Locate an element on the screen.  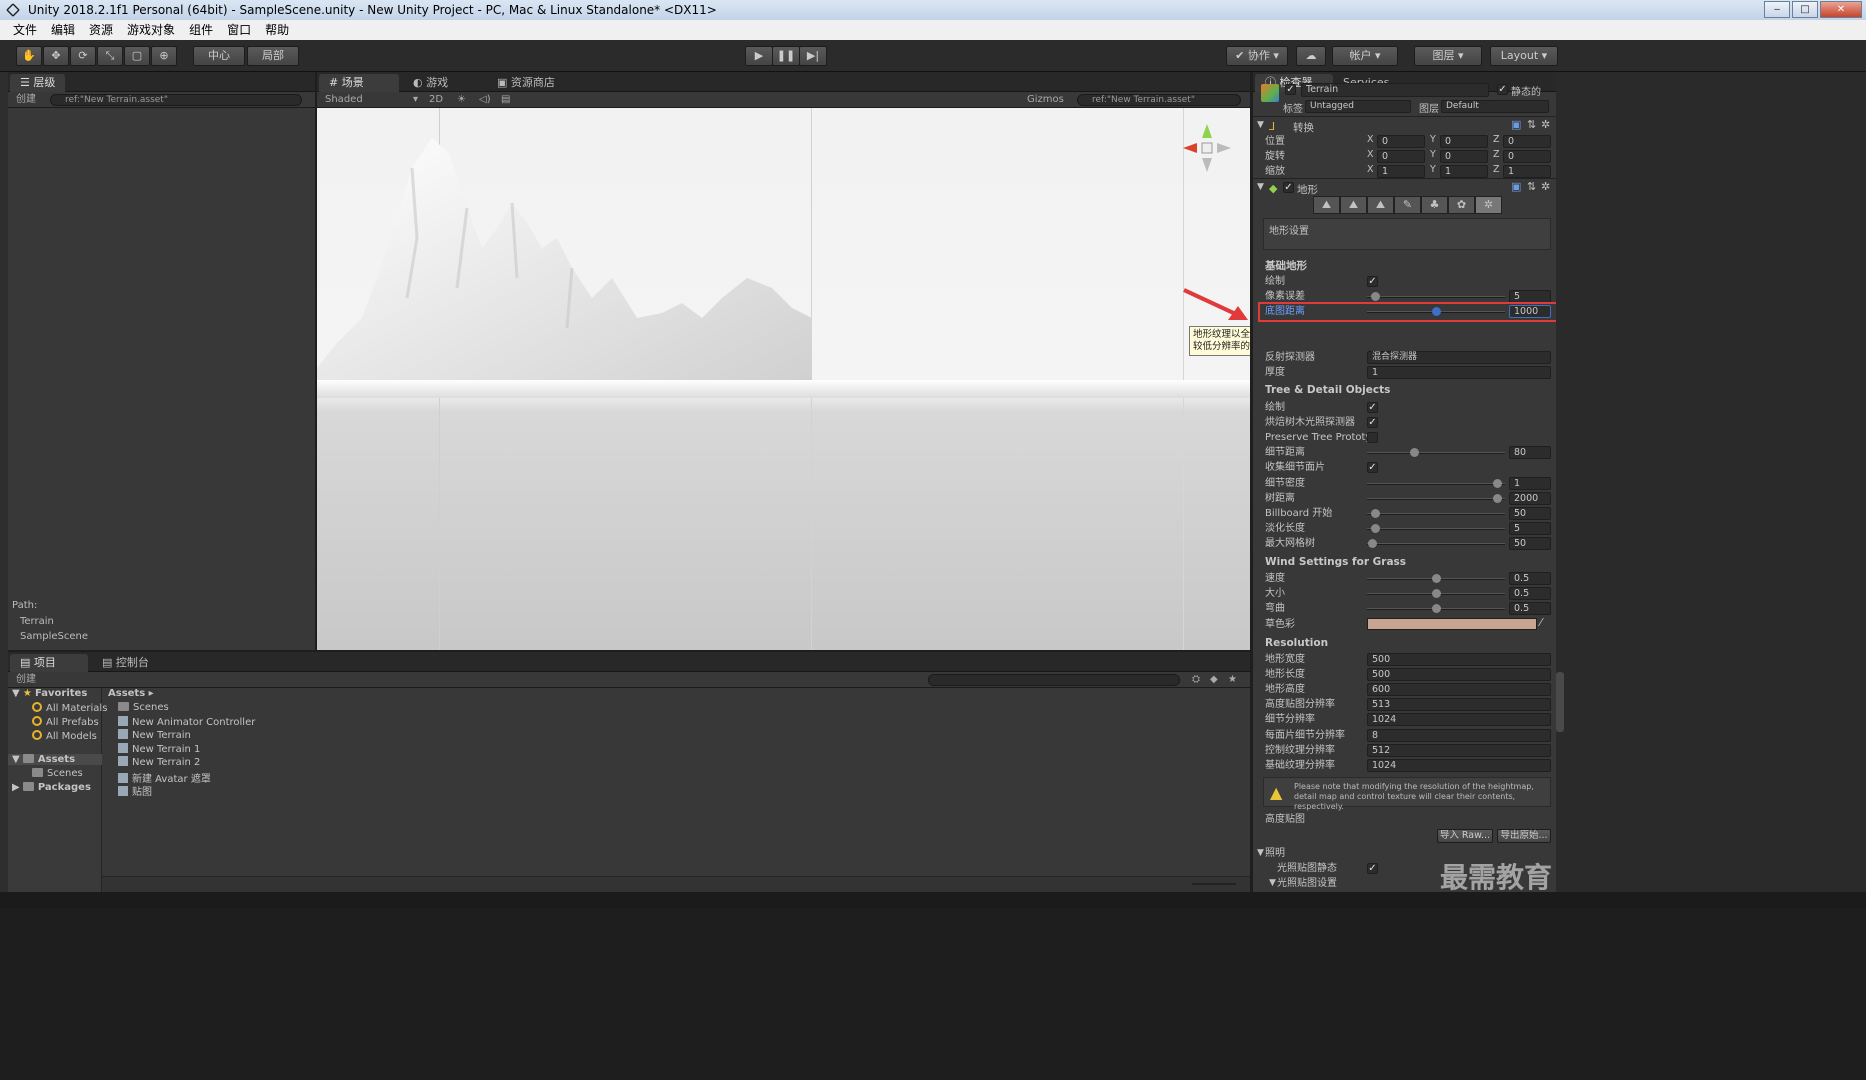
gizmos-dropdown: Gizmos is located at coordinates (1045, 100).